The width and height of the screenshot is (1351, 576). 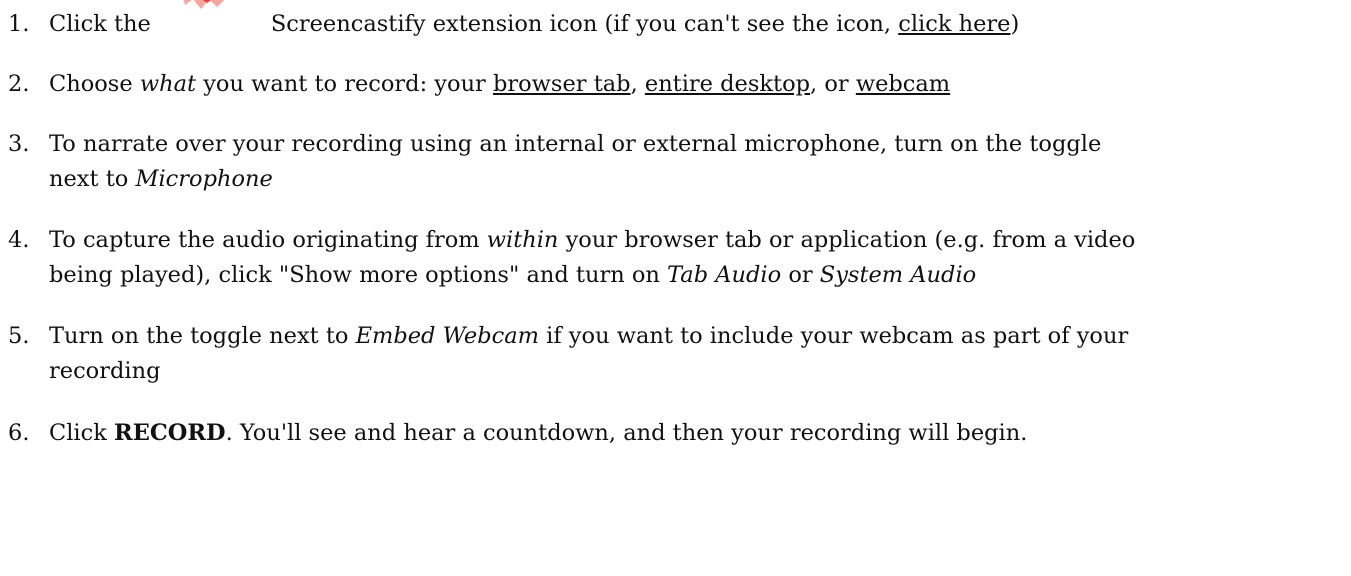 What do you see at coordinates (170, 433) in the screenshot?
I see `record-keyword: RECORD` at bounding box center [170, 433].